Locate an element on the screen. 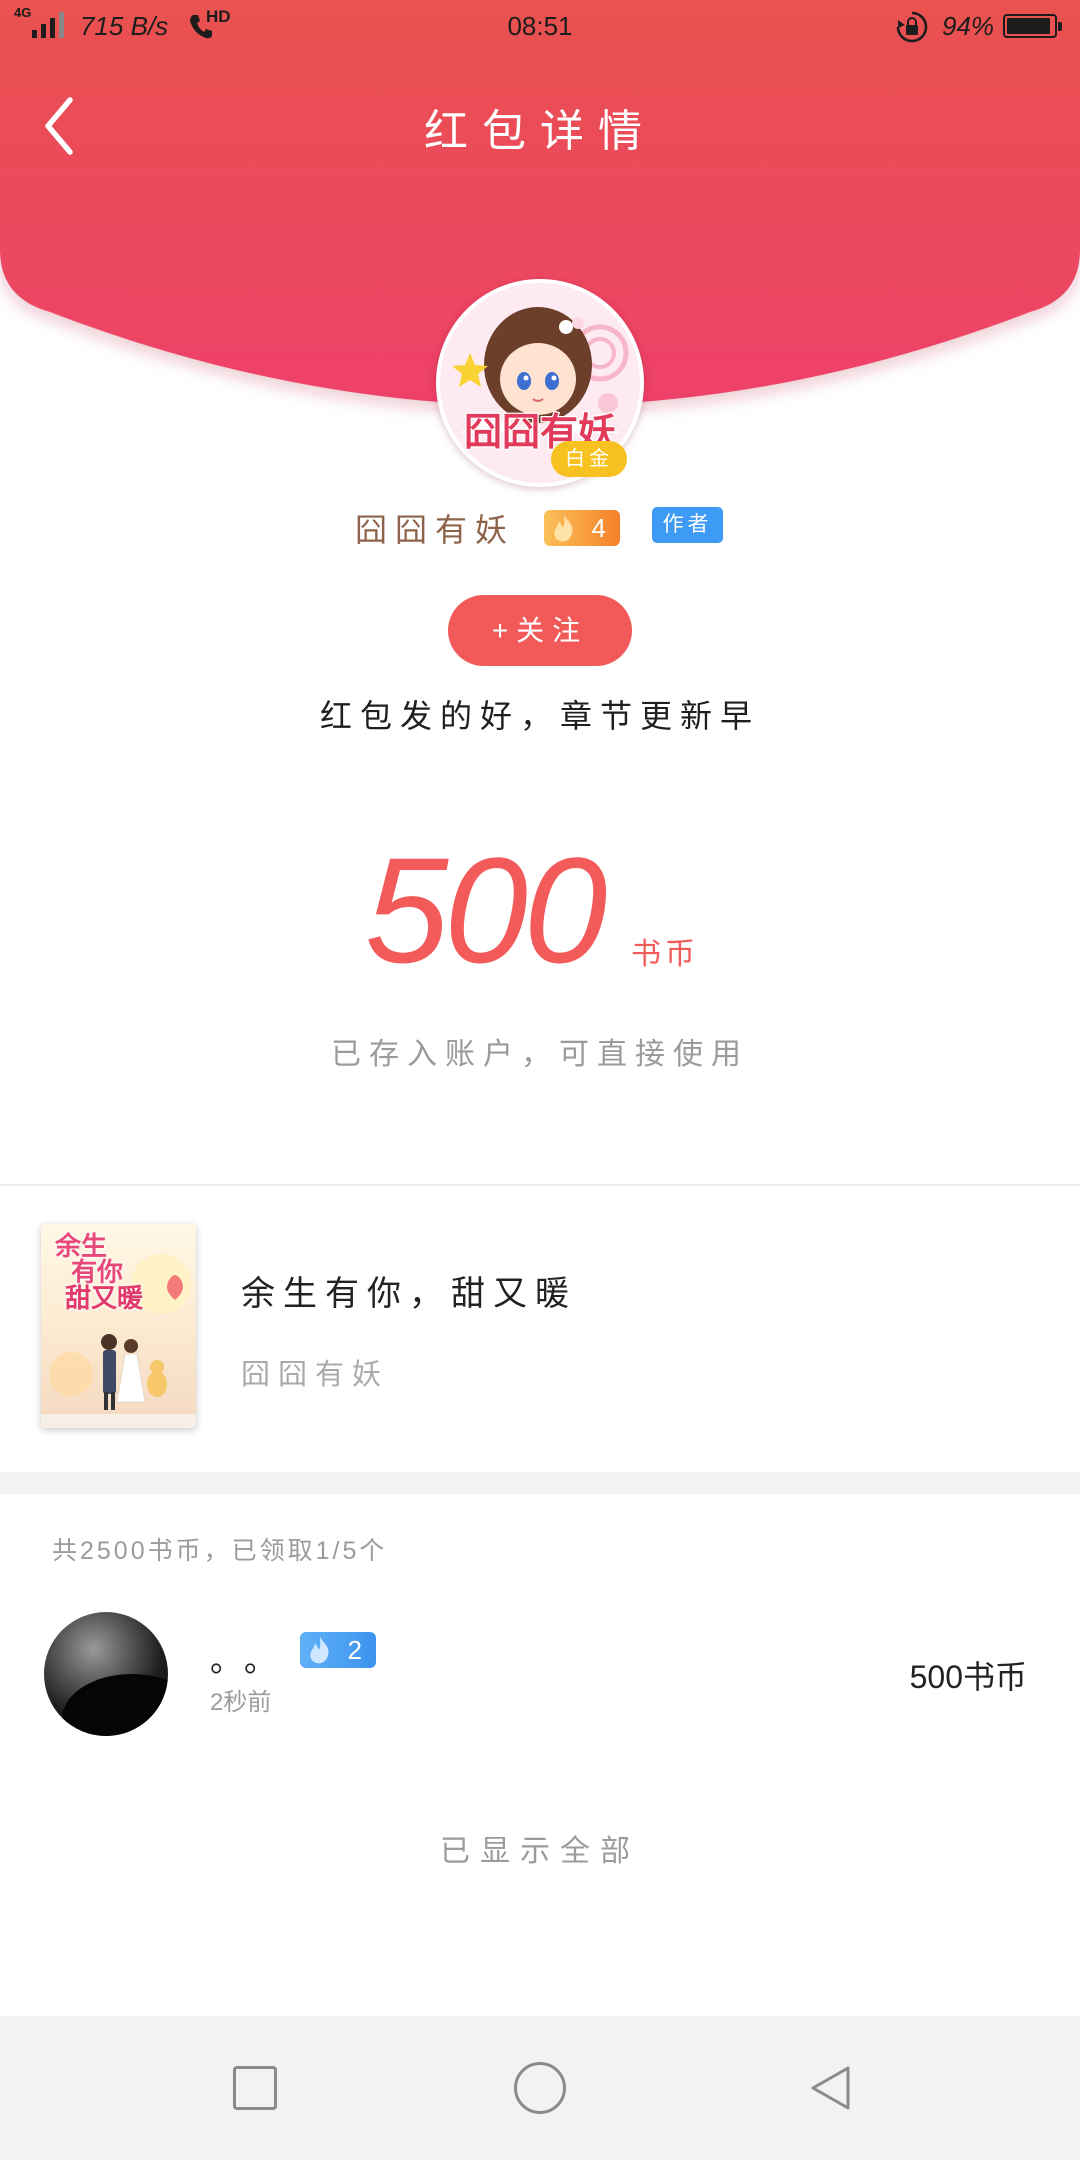  level-number: 4 is located at coordinates (598, 528).